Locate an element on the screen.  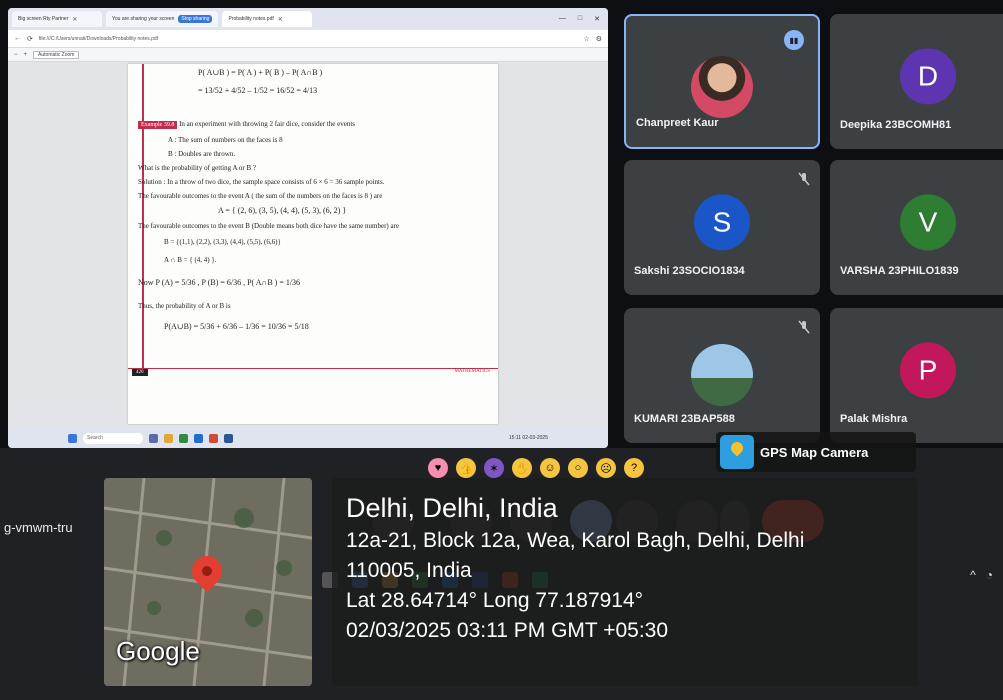
meeting-code: g-vmwm-tru is located at coordinates (38, 527).